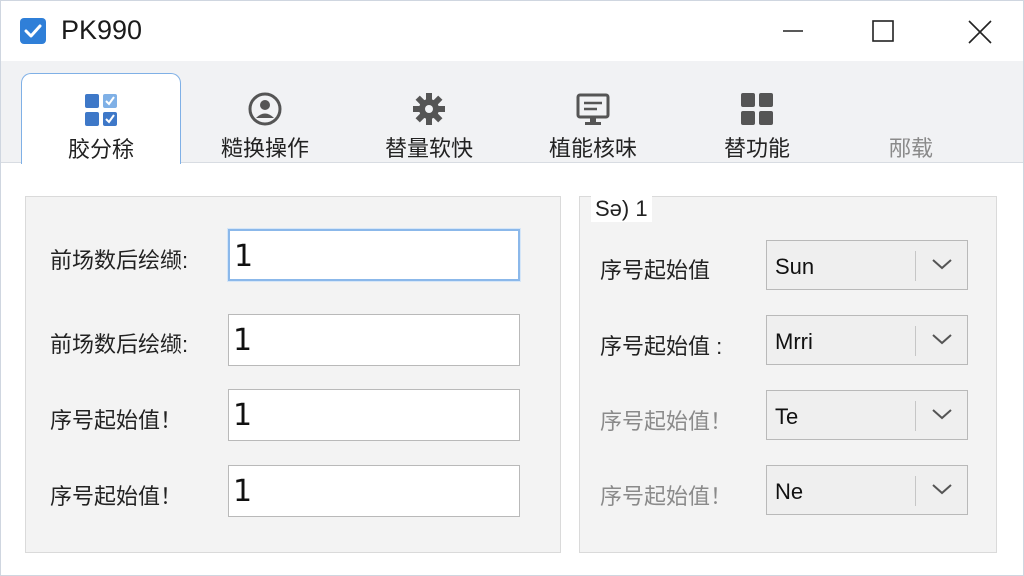 The width and height of the screenshot is (1024, 576). What do you see at coordinates (33, 31) in the screenshot?
I see `app-checkbox-icon` at bounding box center [33, 31].